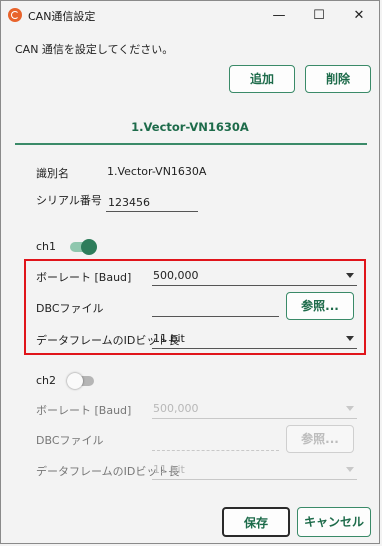  I want to click on ch2-toggle, so click(80, 381).